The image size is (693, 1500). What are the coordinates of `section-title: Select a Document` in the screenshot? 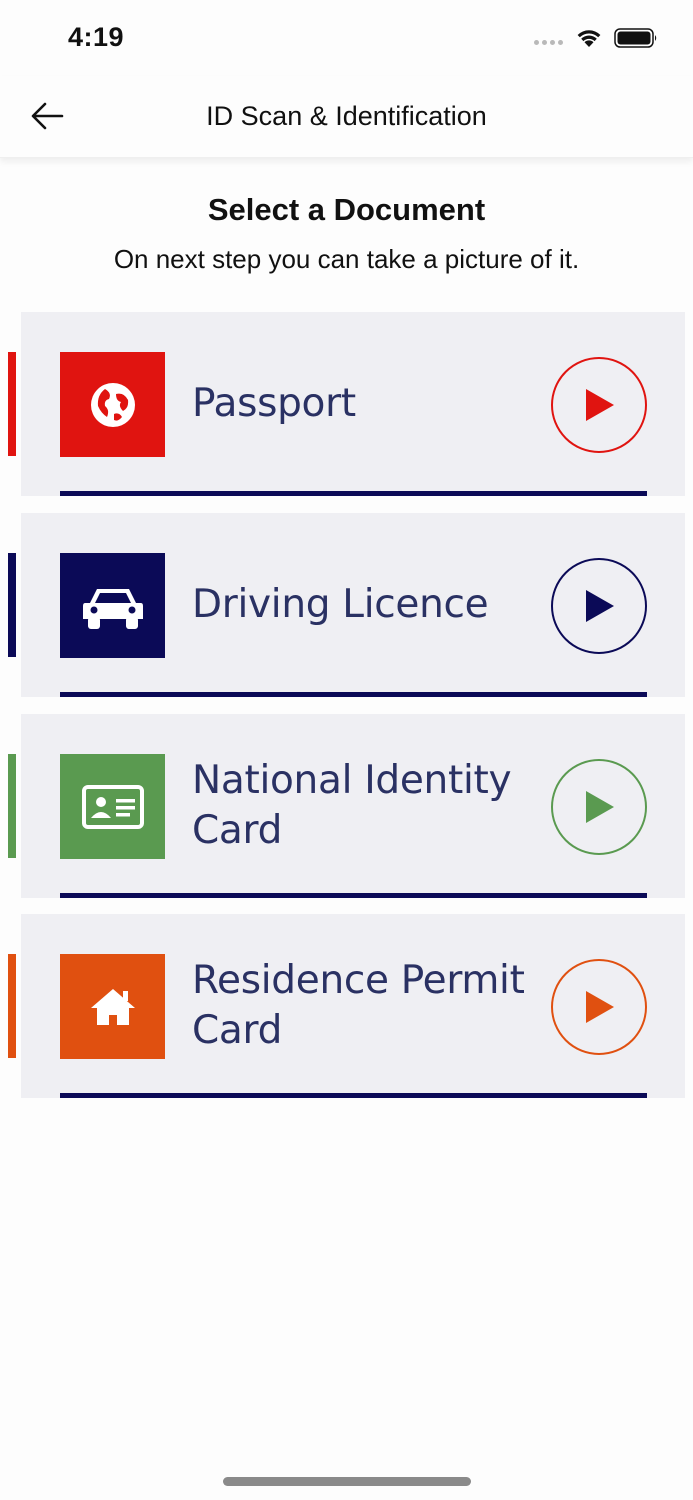 It's located at (346, 209).